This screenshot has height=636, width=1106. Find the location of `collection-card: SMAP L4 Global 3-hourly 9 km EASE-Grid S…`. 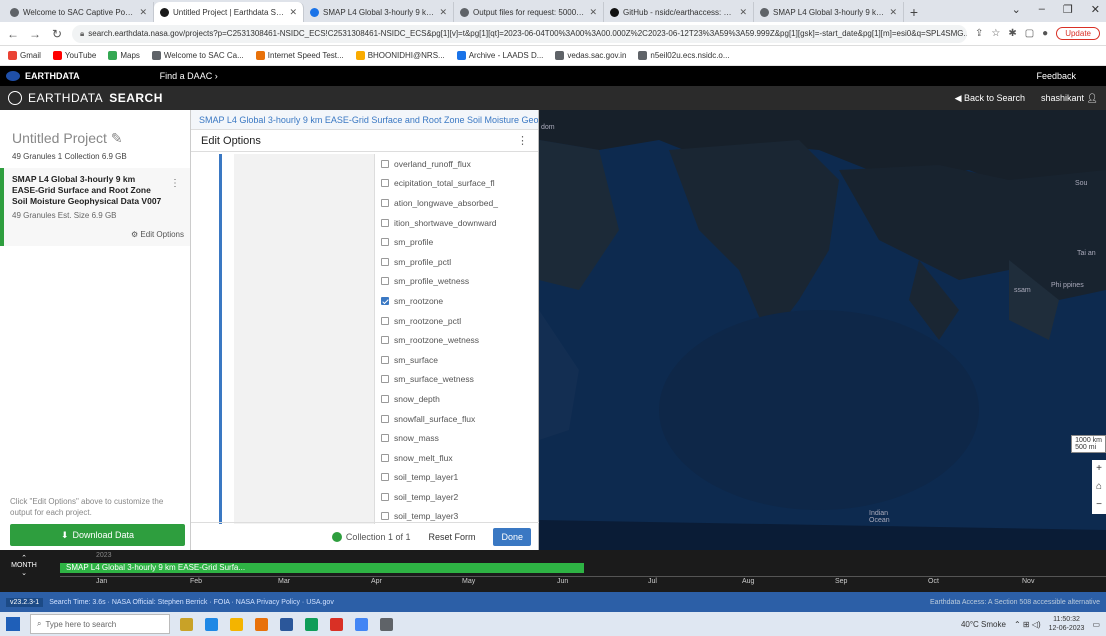

collection-card: SMAP L4 Global 3-hourly 9 km EASE-Grid S… is located at coordinates (95, 207).